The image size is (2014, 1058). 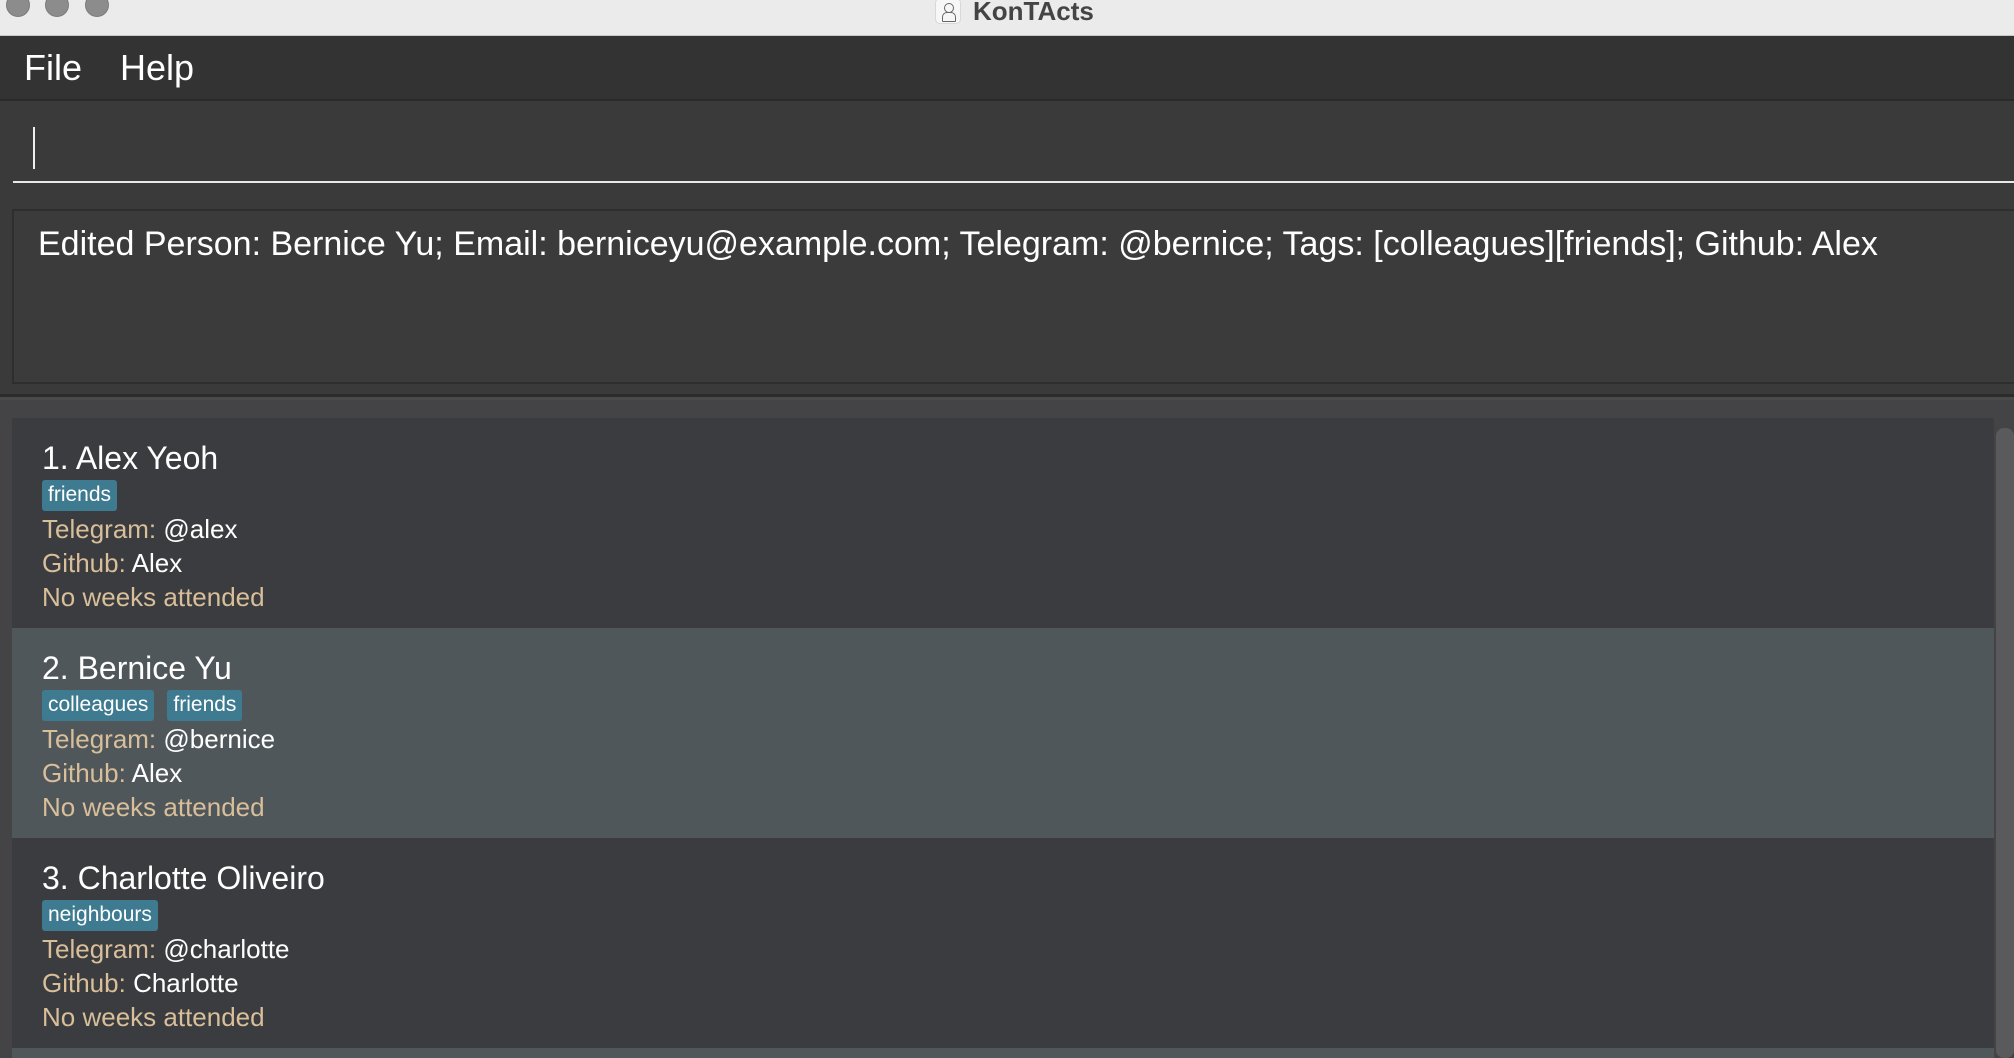 I want to click on tag: neighbours, so click(x=100, y=915).